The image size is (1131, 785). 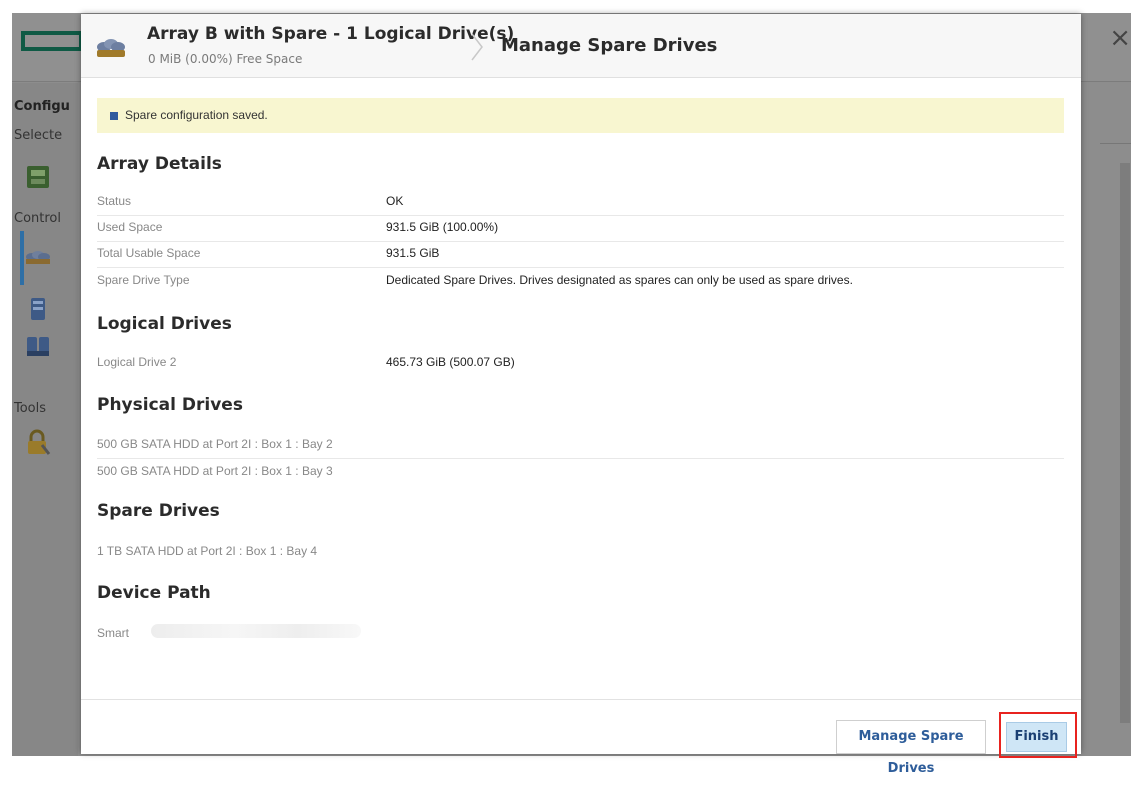 I want to click on detail-key: 1 TB SATA HDD at Port 2I : Box 1 : Bay 4, so click(x=207, y=551).